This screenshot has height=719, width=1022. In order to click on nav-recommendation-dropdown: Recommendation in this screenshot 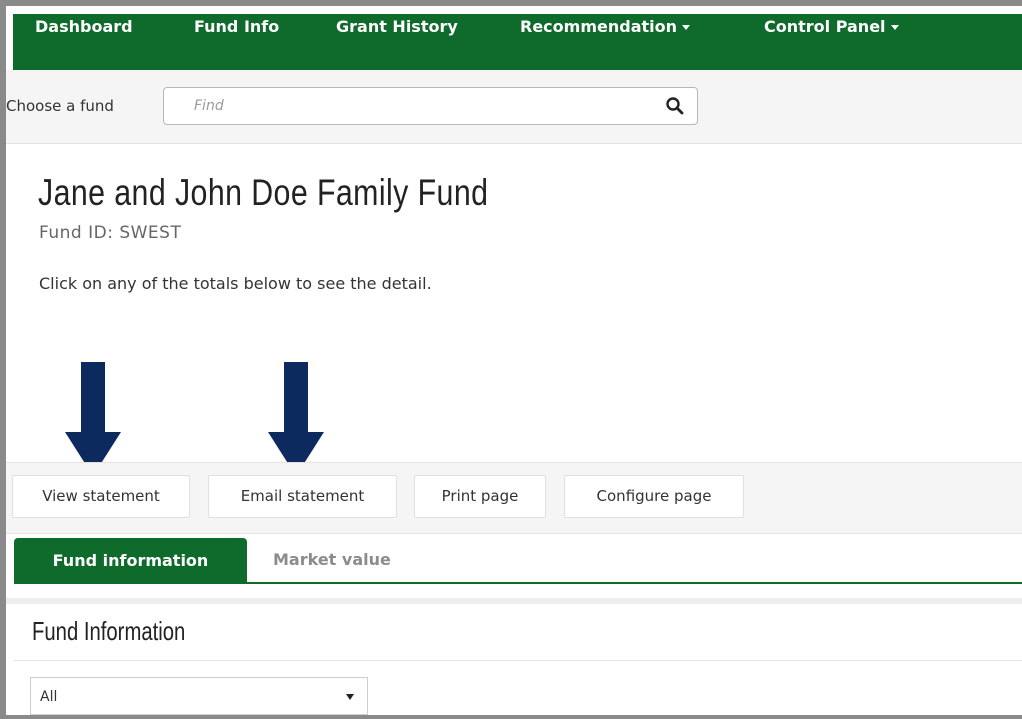, I will do `click(605, 28)`.